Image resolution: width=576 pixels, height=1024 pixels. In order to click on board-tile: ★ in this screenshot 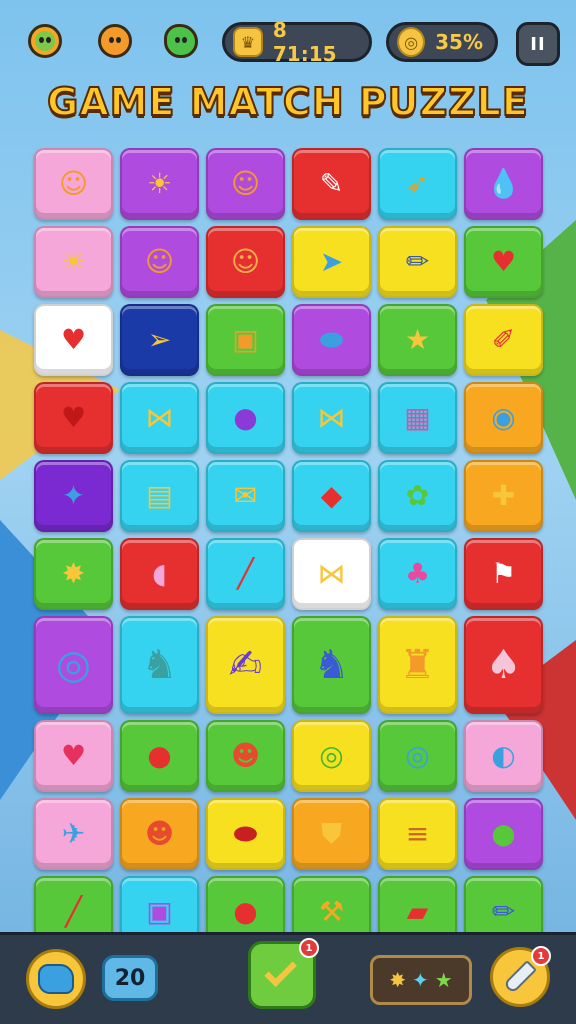, I will do `click(417, 340)`.